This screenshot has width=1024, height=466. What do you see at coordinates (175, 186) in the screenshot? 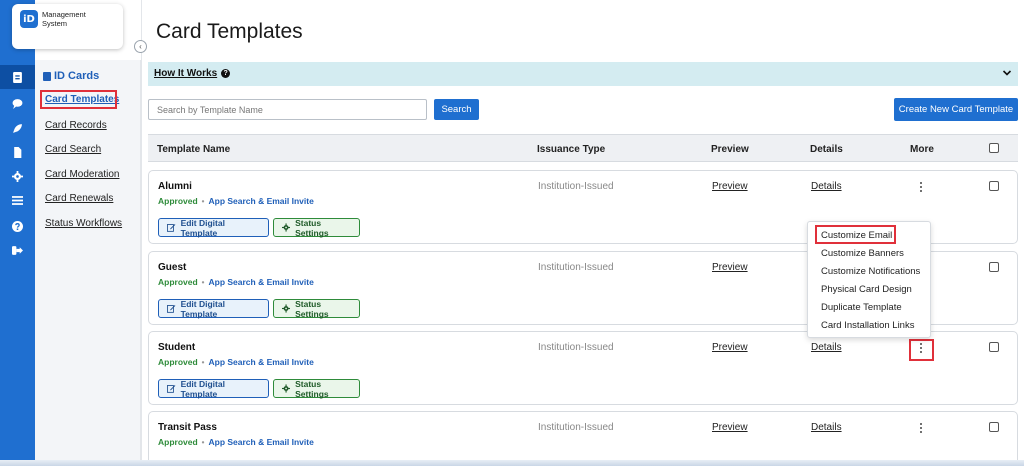
I see `template-name: Alumni` at bounding box center [175, 186].